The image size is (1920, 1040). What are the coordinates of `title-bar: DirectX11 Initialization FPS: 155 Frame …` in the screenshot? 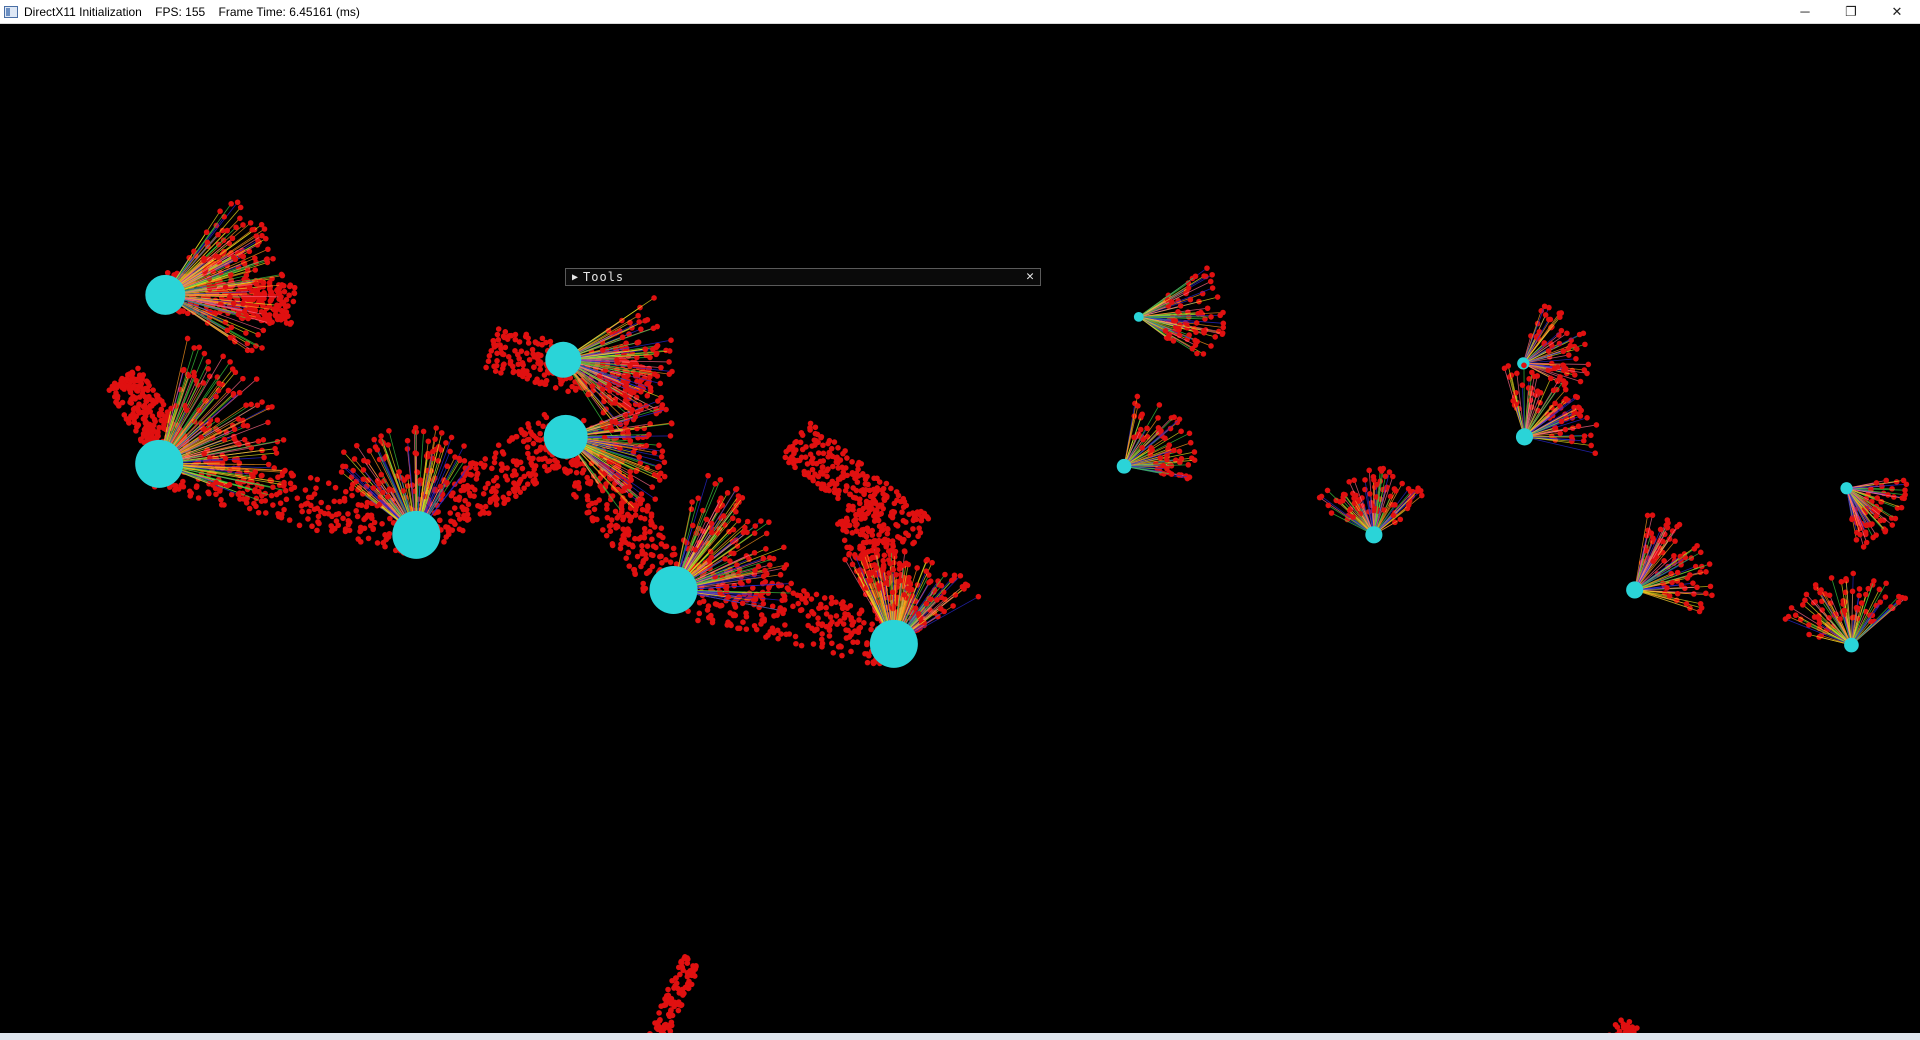 It's located at (960, 12).